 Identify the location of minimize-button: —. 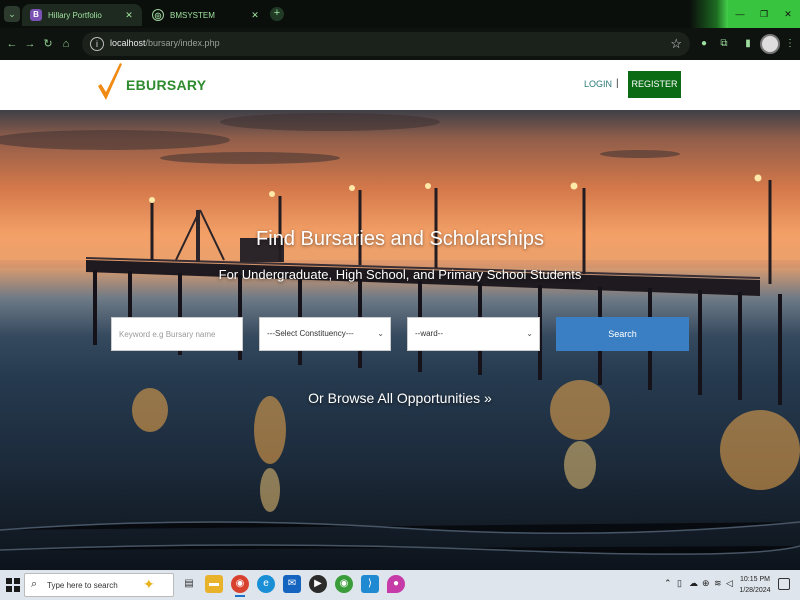
(740, 14).